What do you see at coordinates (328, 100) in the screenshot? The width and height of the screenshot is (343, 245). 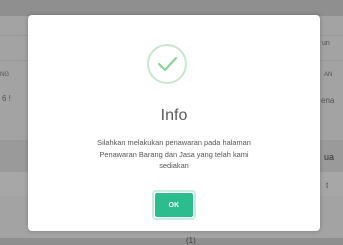 I see `background-text: ena` at bounding box center [328, 100].